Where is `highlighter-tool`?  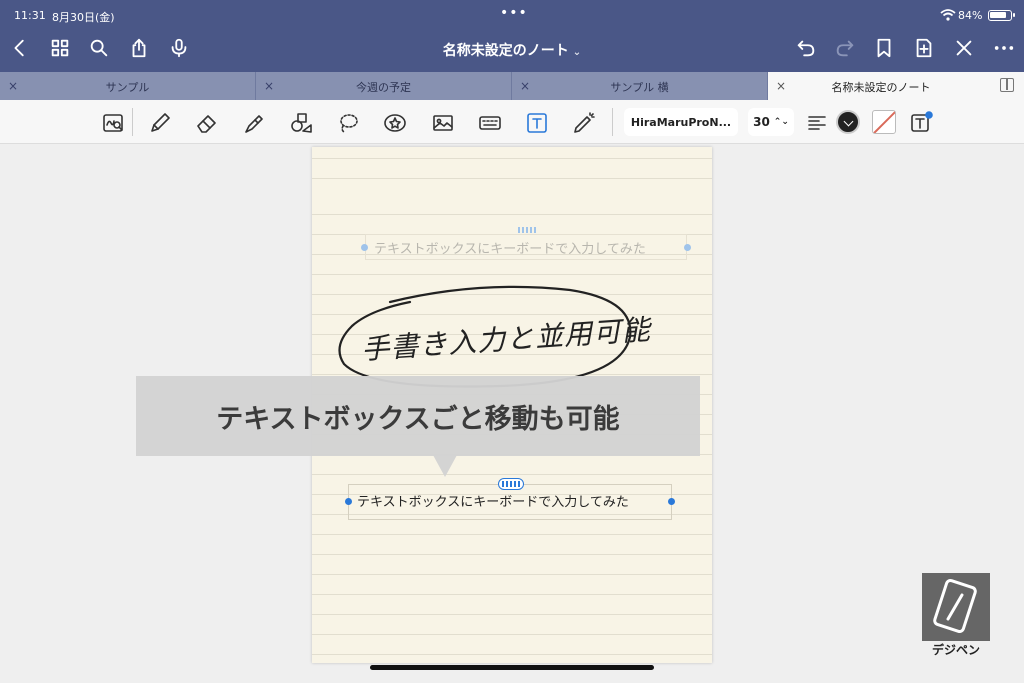 highlighter-tool is located at coordinates (254, 123).